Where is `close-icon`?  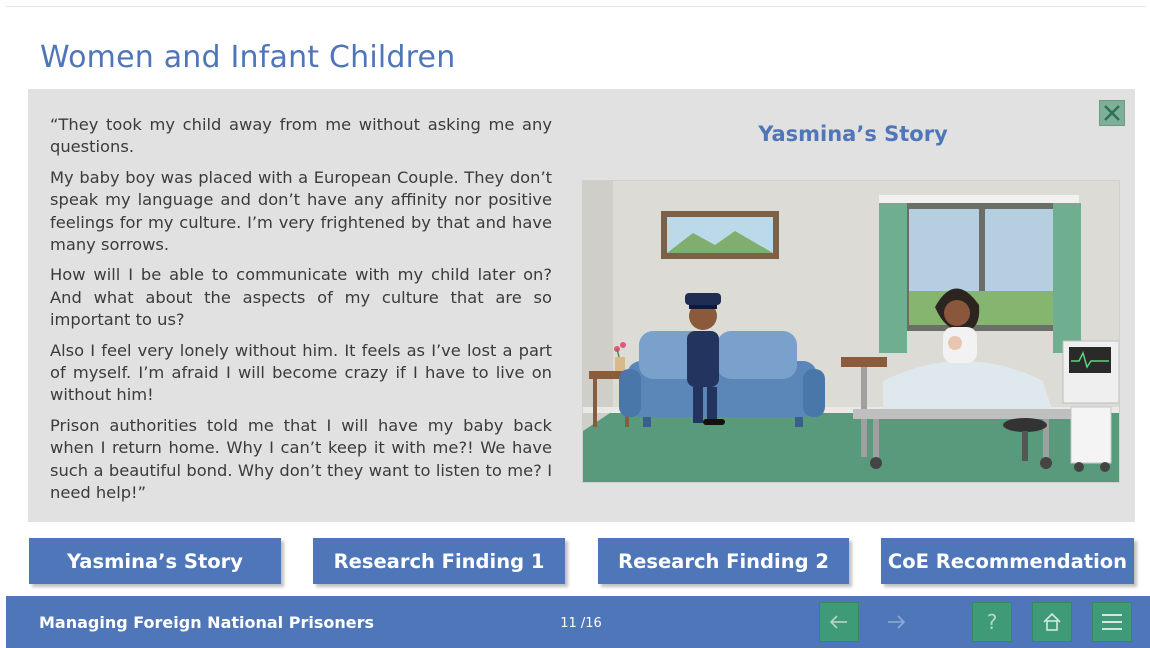
close-icon is located at coordinates (1112, 113).